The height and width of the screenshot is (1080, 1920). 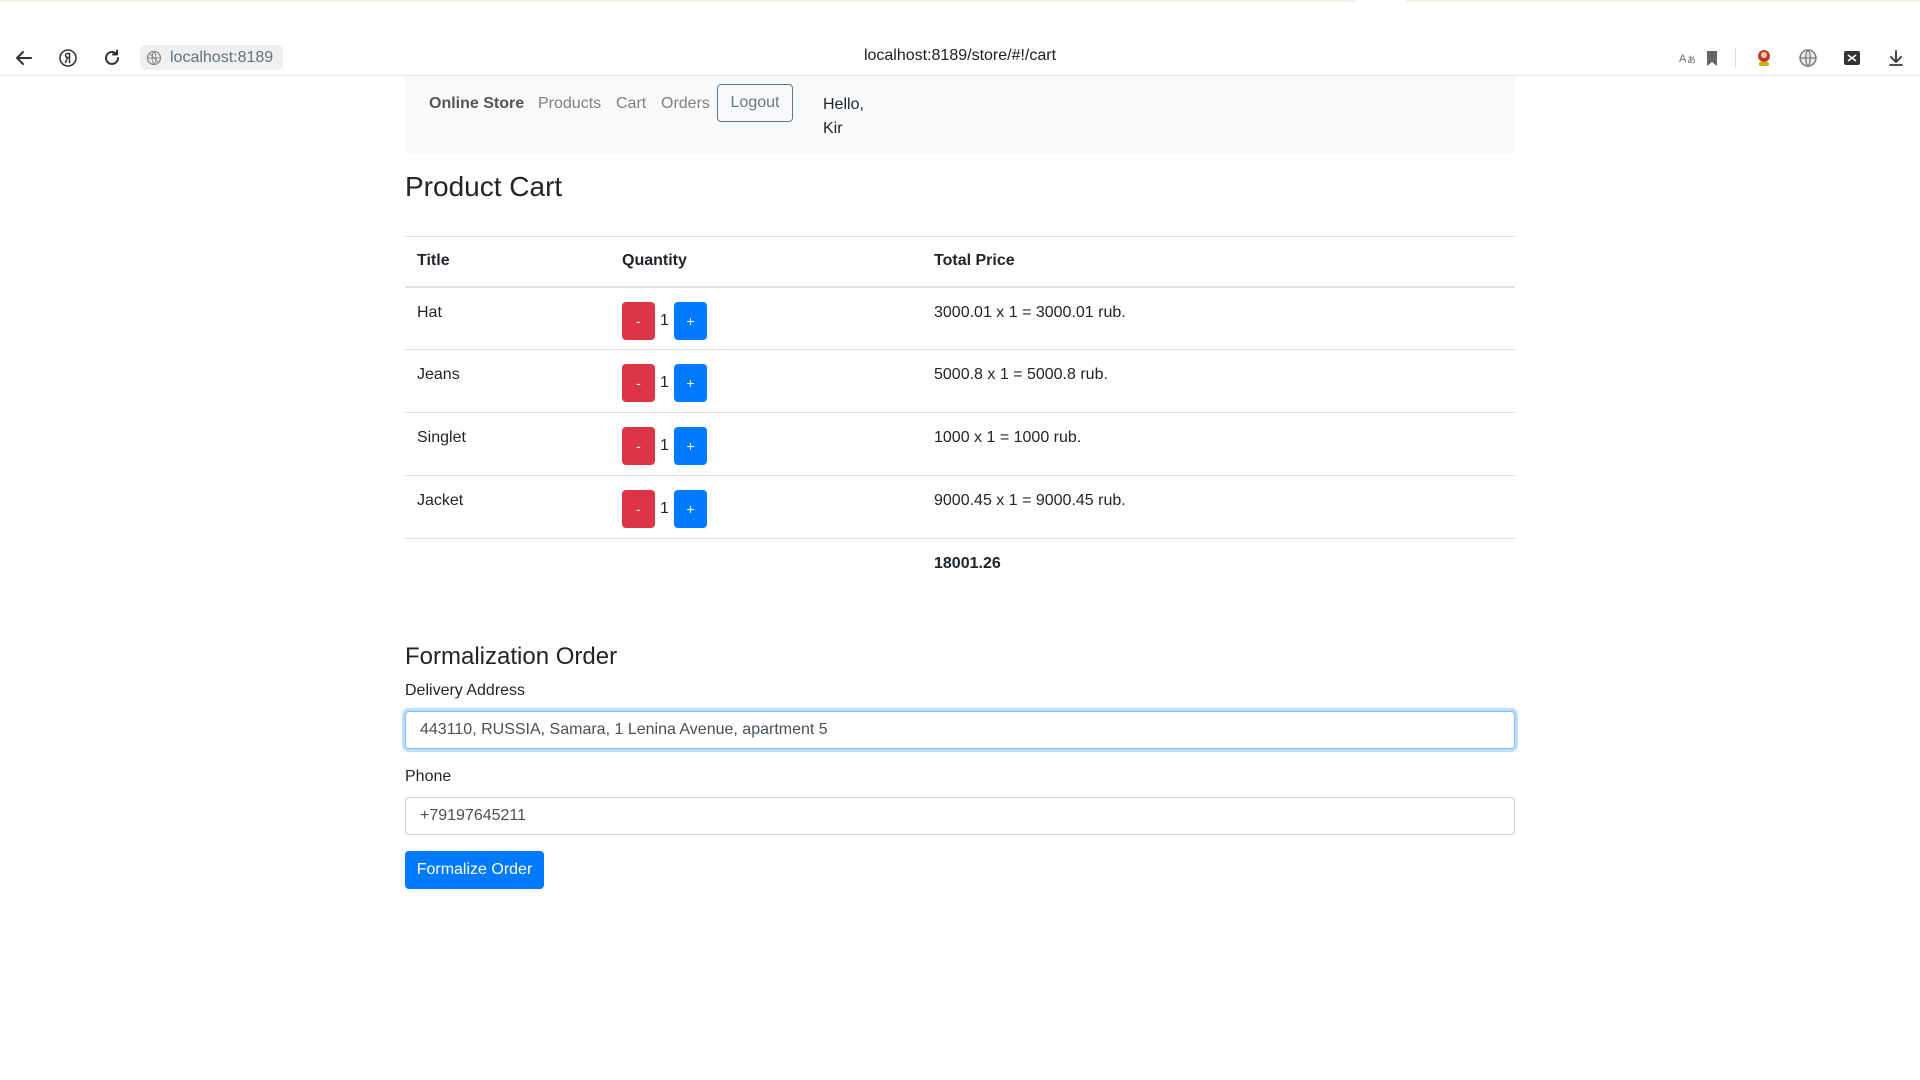 What do you see at coordinates (1683, 59) in the screenshot?
I see `svg-text: A` at bounding box center [1683, 59].